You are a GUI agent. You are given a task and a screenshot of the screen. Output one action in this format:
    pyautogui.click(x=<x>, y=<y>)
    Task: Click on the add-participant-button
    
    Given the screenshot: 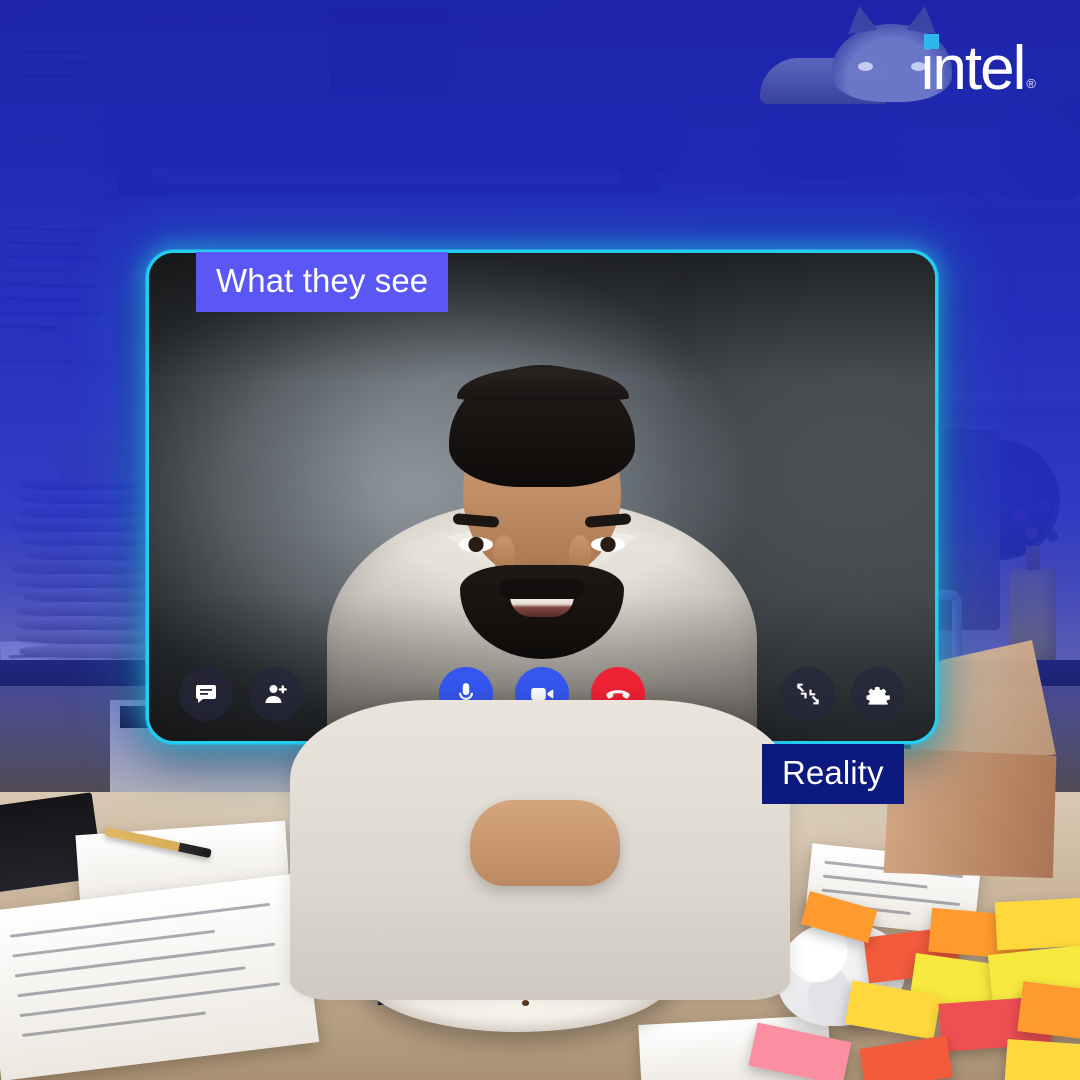 What is the action you would take?
    pyautogui.click(x=276, y=694)
    